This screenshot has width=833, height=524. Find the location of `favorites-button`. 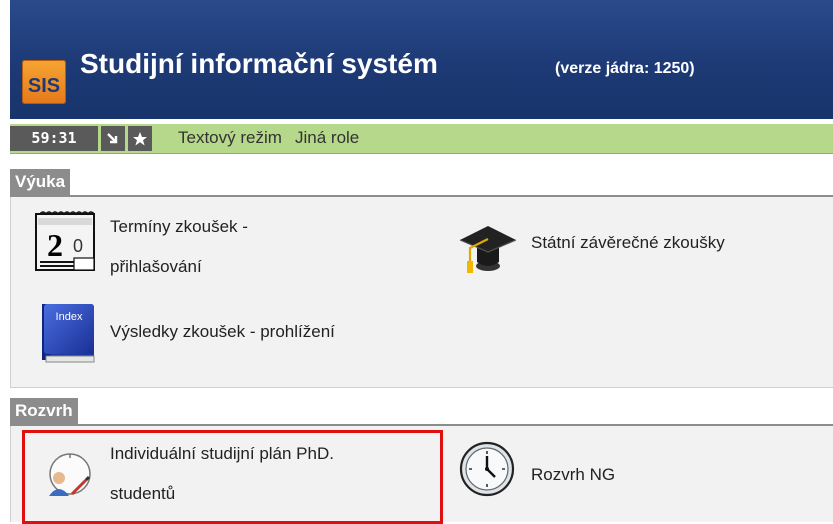

favorites-button is located at coordinates (140, 138).